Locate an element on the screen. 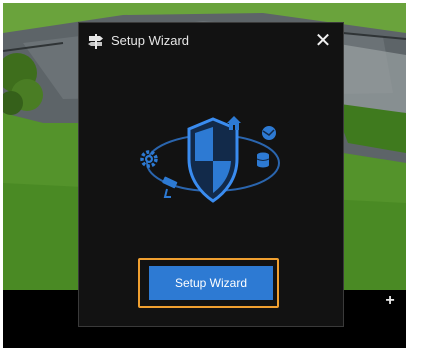 This screenshot has height=354, width=432. signpost-icon is located at coordinates (96, 41).